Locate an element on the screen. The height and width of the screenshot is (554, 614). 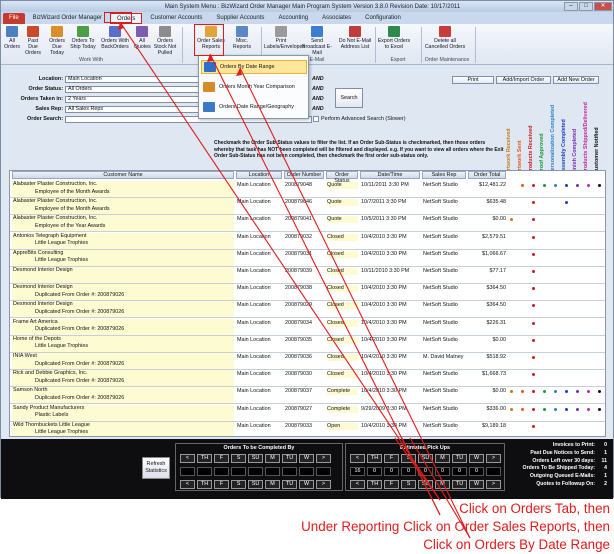
ribbon-button-print-labels-envelopes: Print Labels/Envelopes is located at coordinates (284, 38).